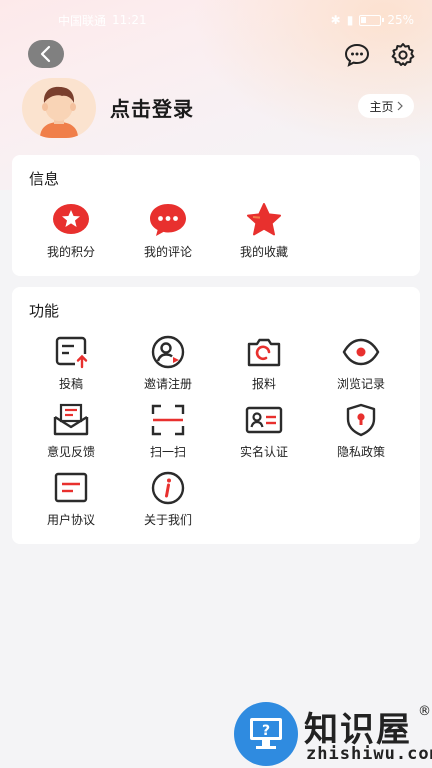  What do you see at coordinates (82, 20) in the screenshot?
I see `carrier-text: 中国联通` at bounding box center [82, 20].